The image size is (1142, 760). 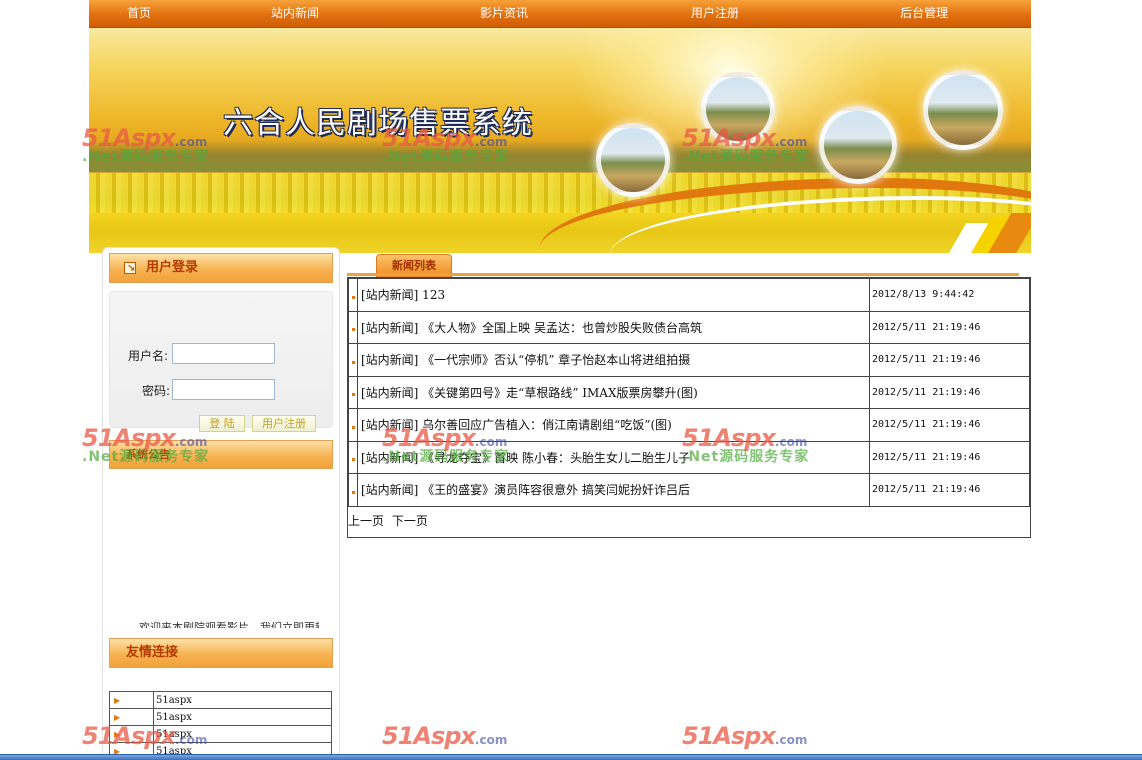 I want to click on news-title-link: [站内新闻] 《王的盛宴》演员阵容很意外 搞笑闫妮扮奸诈吕后, so click(x=613, y=490).